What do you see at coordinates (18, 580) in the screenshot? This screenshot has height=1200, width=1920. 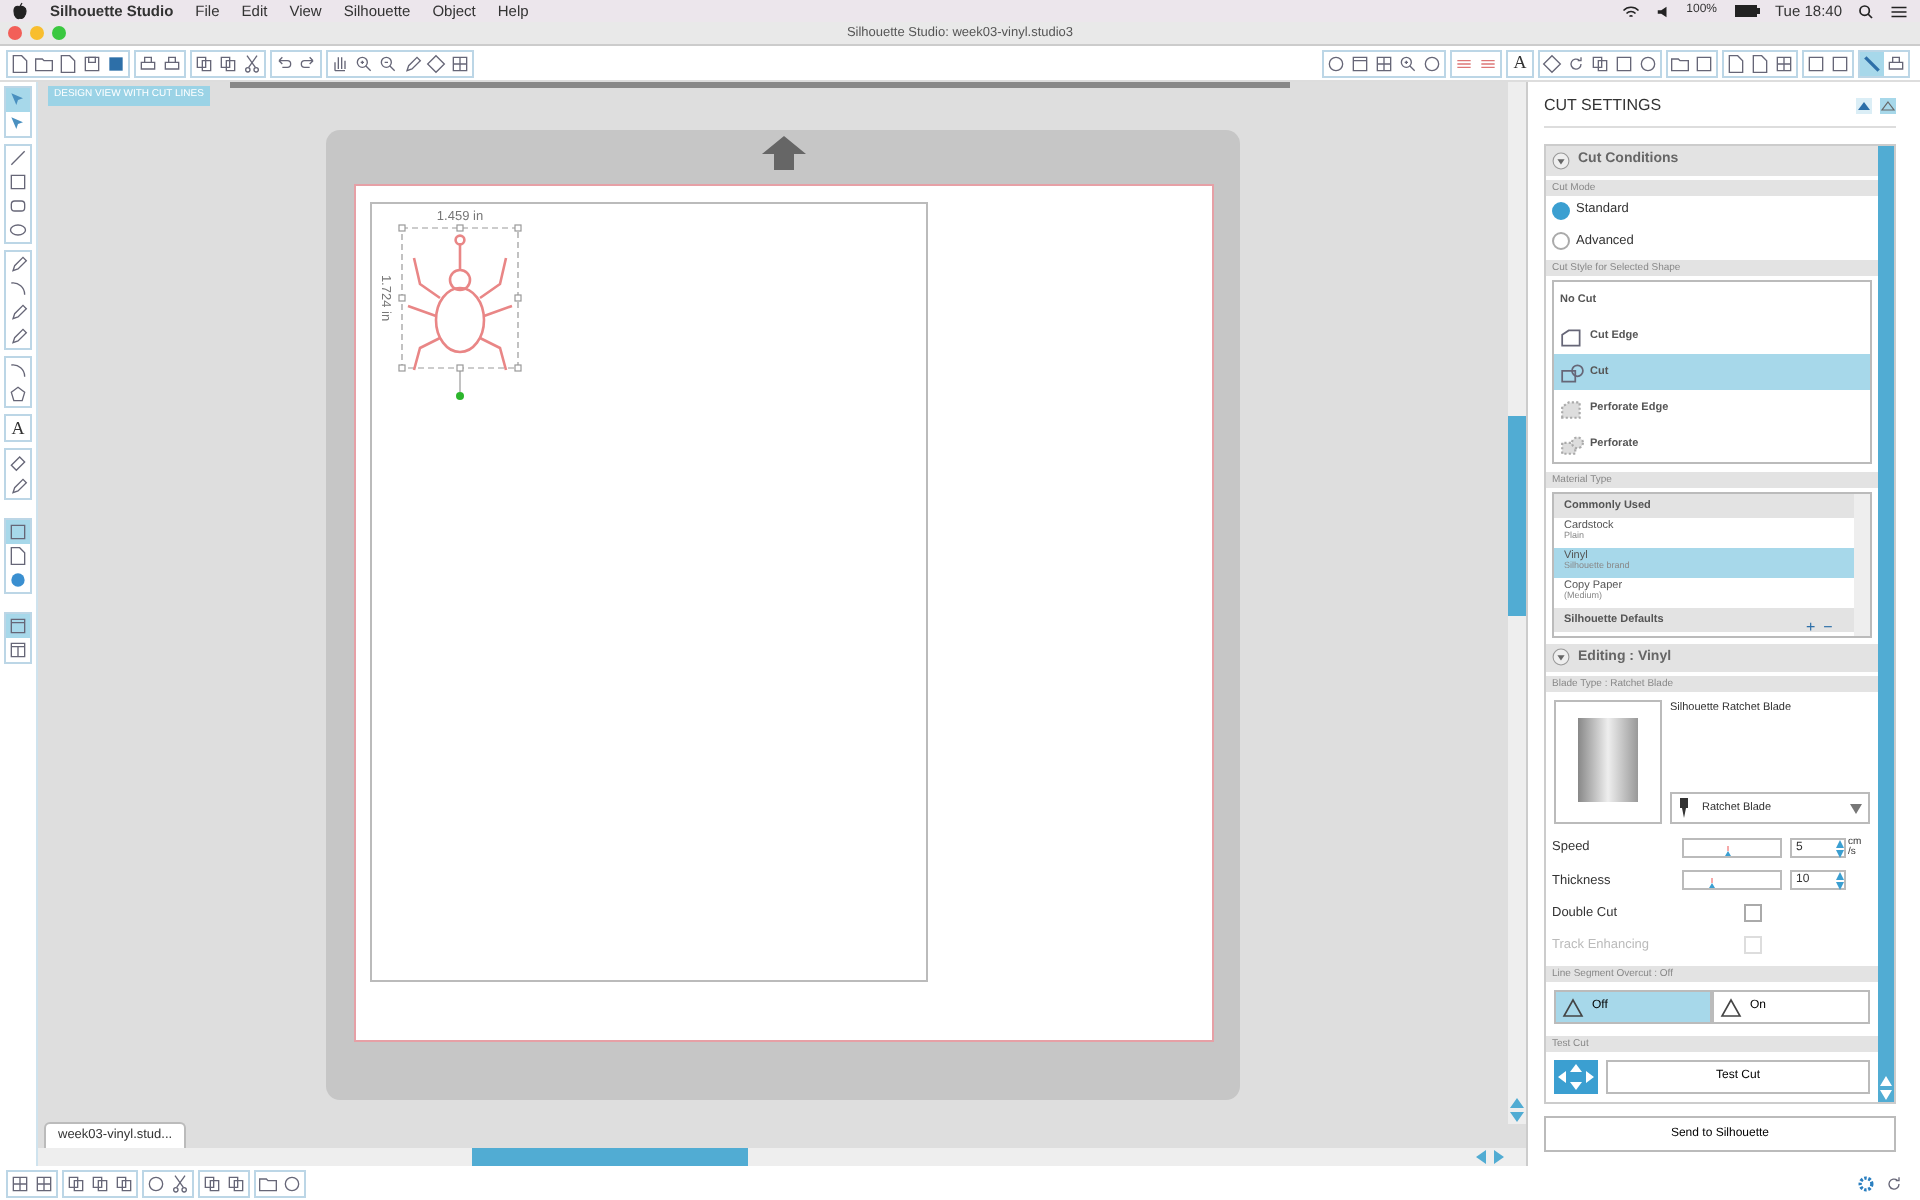 I see `globe-tool-button` at bounding box center [18, 580].